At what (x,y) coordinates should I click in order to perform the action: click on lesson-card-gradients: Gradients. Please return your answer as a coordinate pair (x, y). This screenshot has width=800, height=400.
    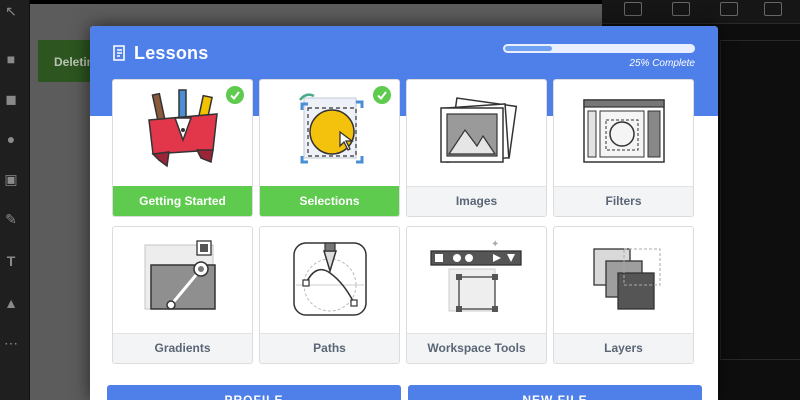
    Looking at the image, I should click on (182, 295).